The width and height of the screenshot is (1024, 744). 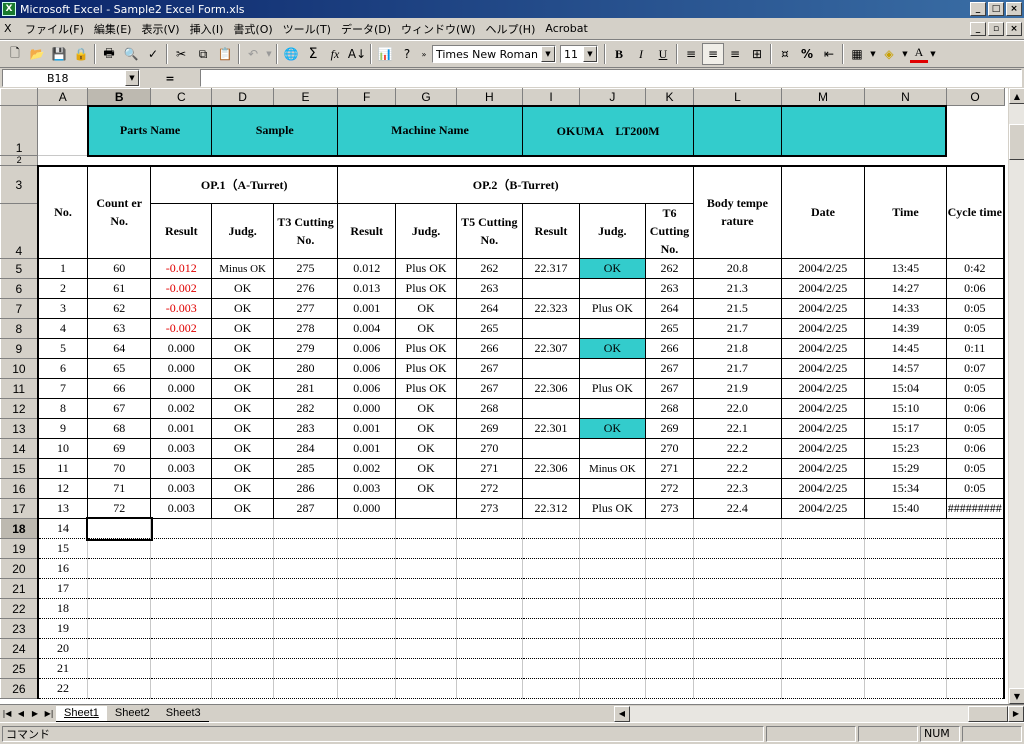 I want to click on cycle-time-cell: 0:06, so click(x=975, y=288).